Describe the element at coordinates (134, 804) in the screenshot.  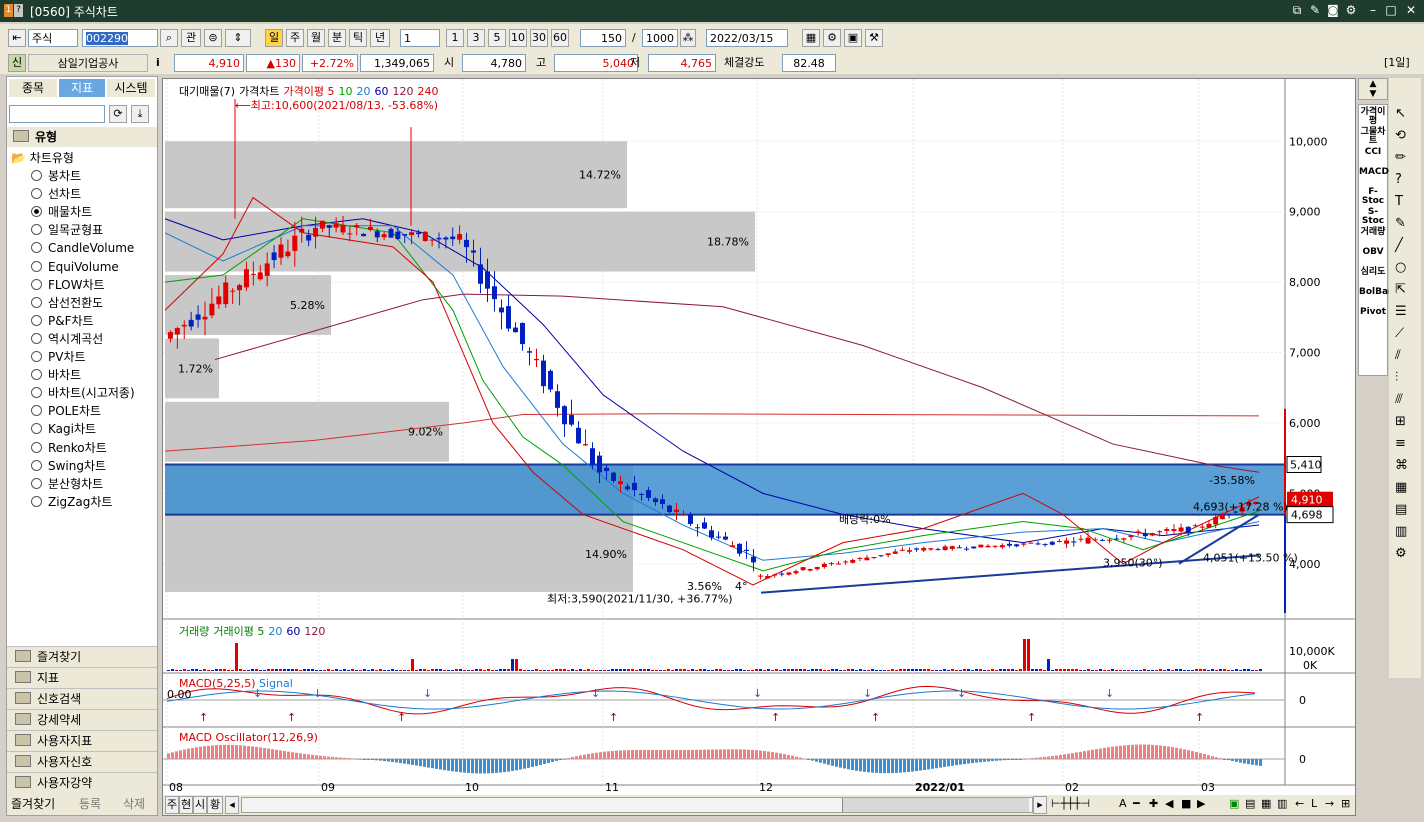
I see `tab-delete: 삭제` at that location.